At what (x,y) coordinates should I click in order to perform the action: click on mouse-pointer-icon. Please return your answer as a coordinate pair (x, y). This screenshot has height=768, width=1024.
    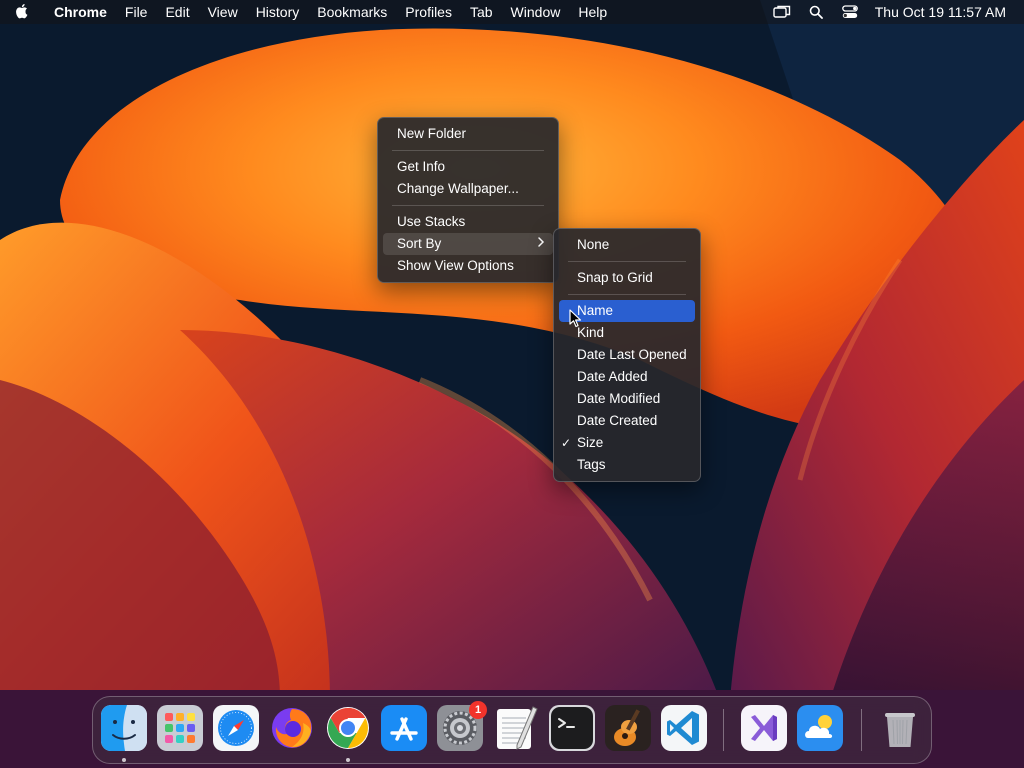
    Looking at the image, I should click on (575, 318).